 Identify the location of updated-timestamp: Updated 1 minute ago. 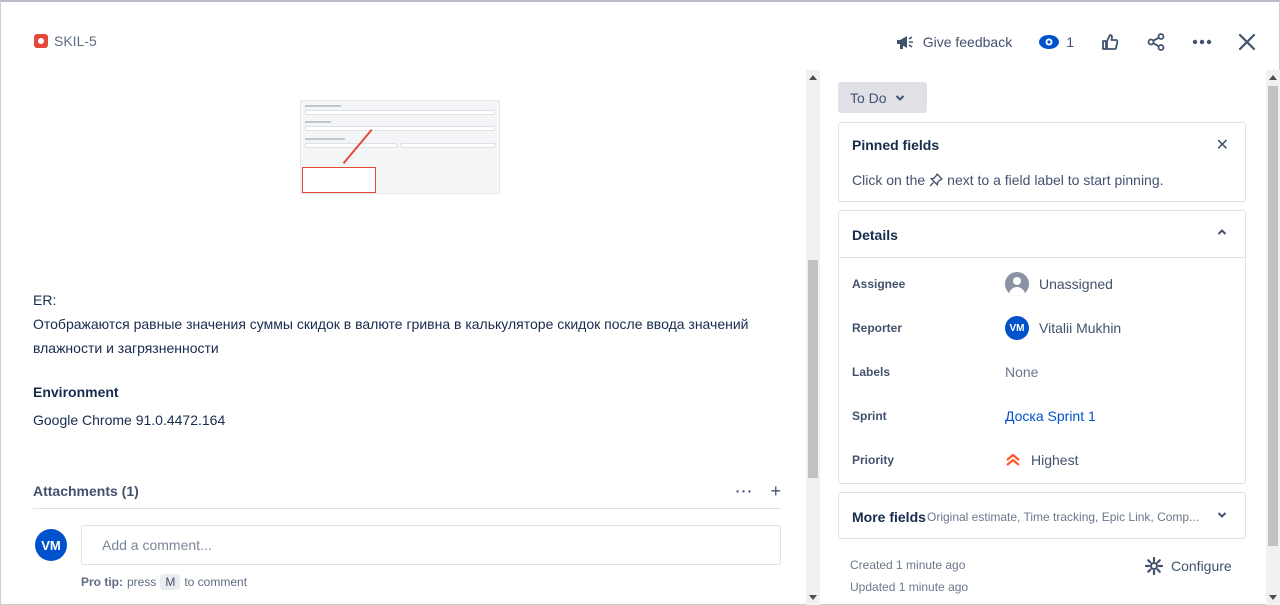
(909, 587).